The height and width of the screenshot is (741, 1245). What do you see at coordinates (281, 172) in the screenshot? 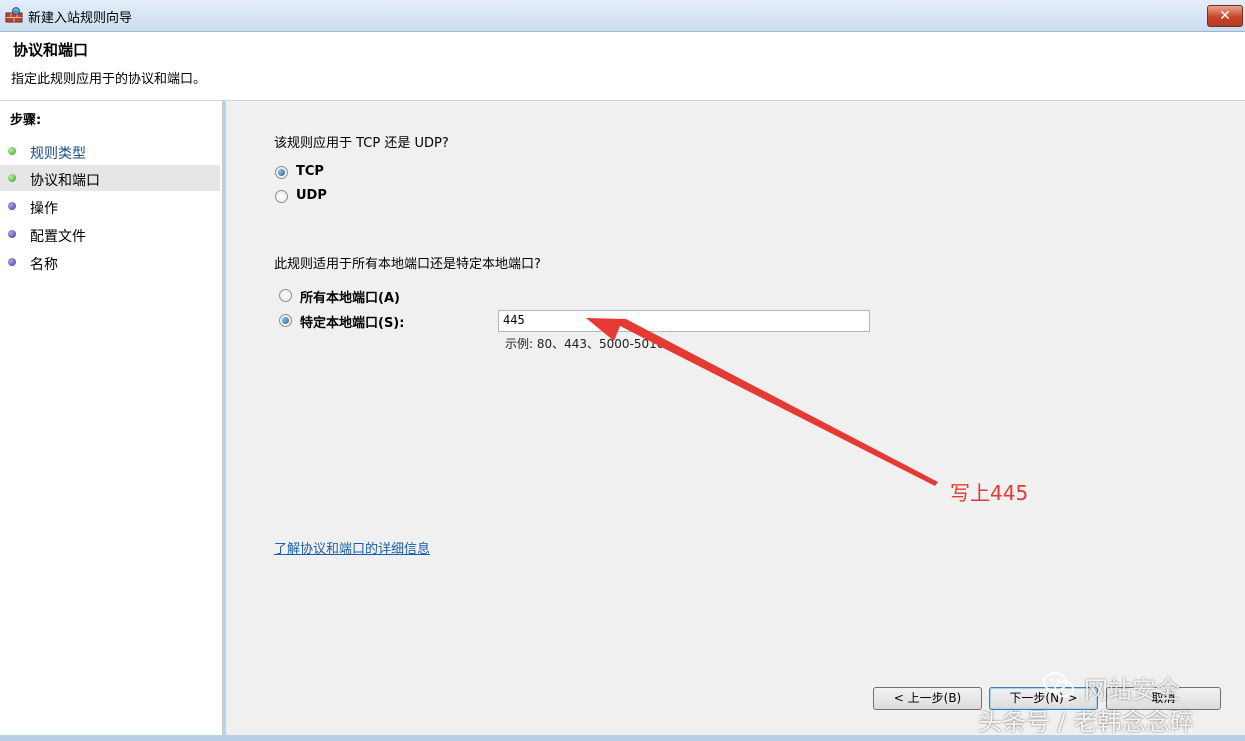
I see `tcp-radio` at bounding box center [281, 172].